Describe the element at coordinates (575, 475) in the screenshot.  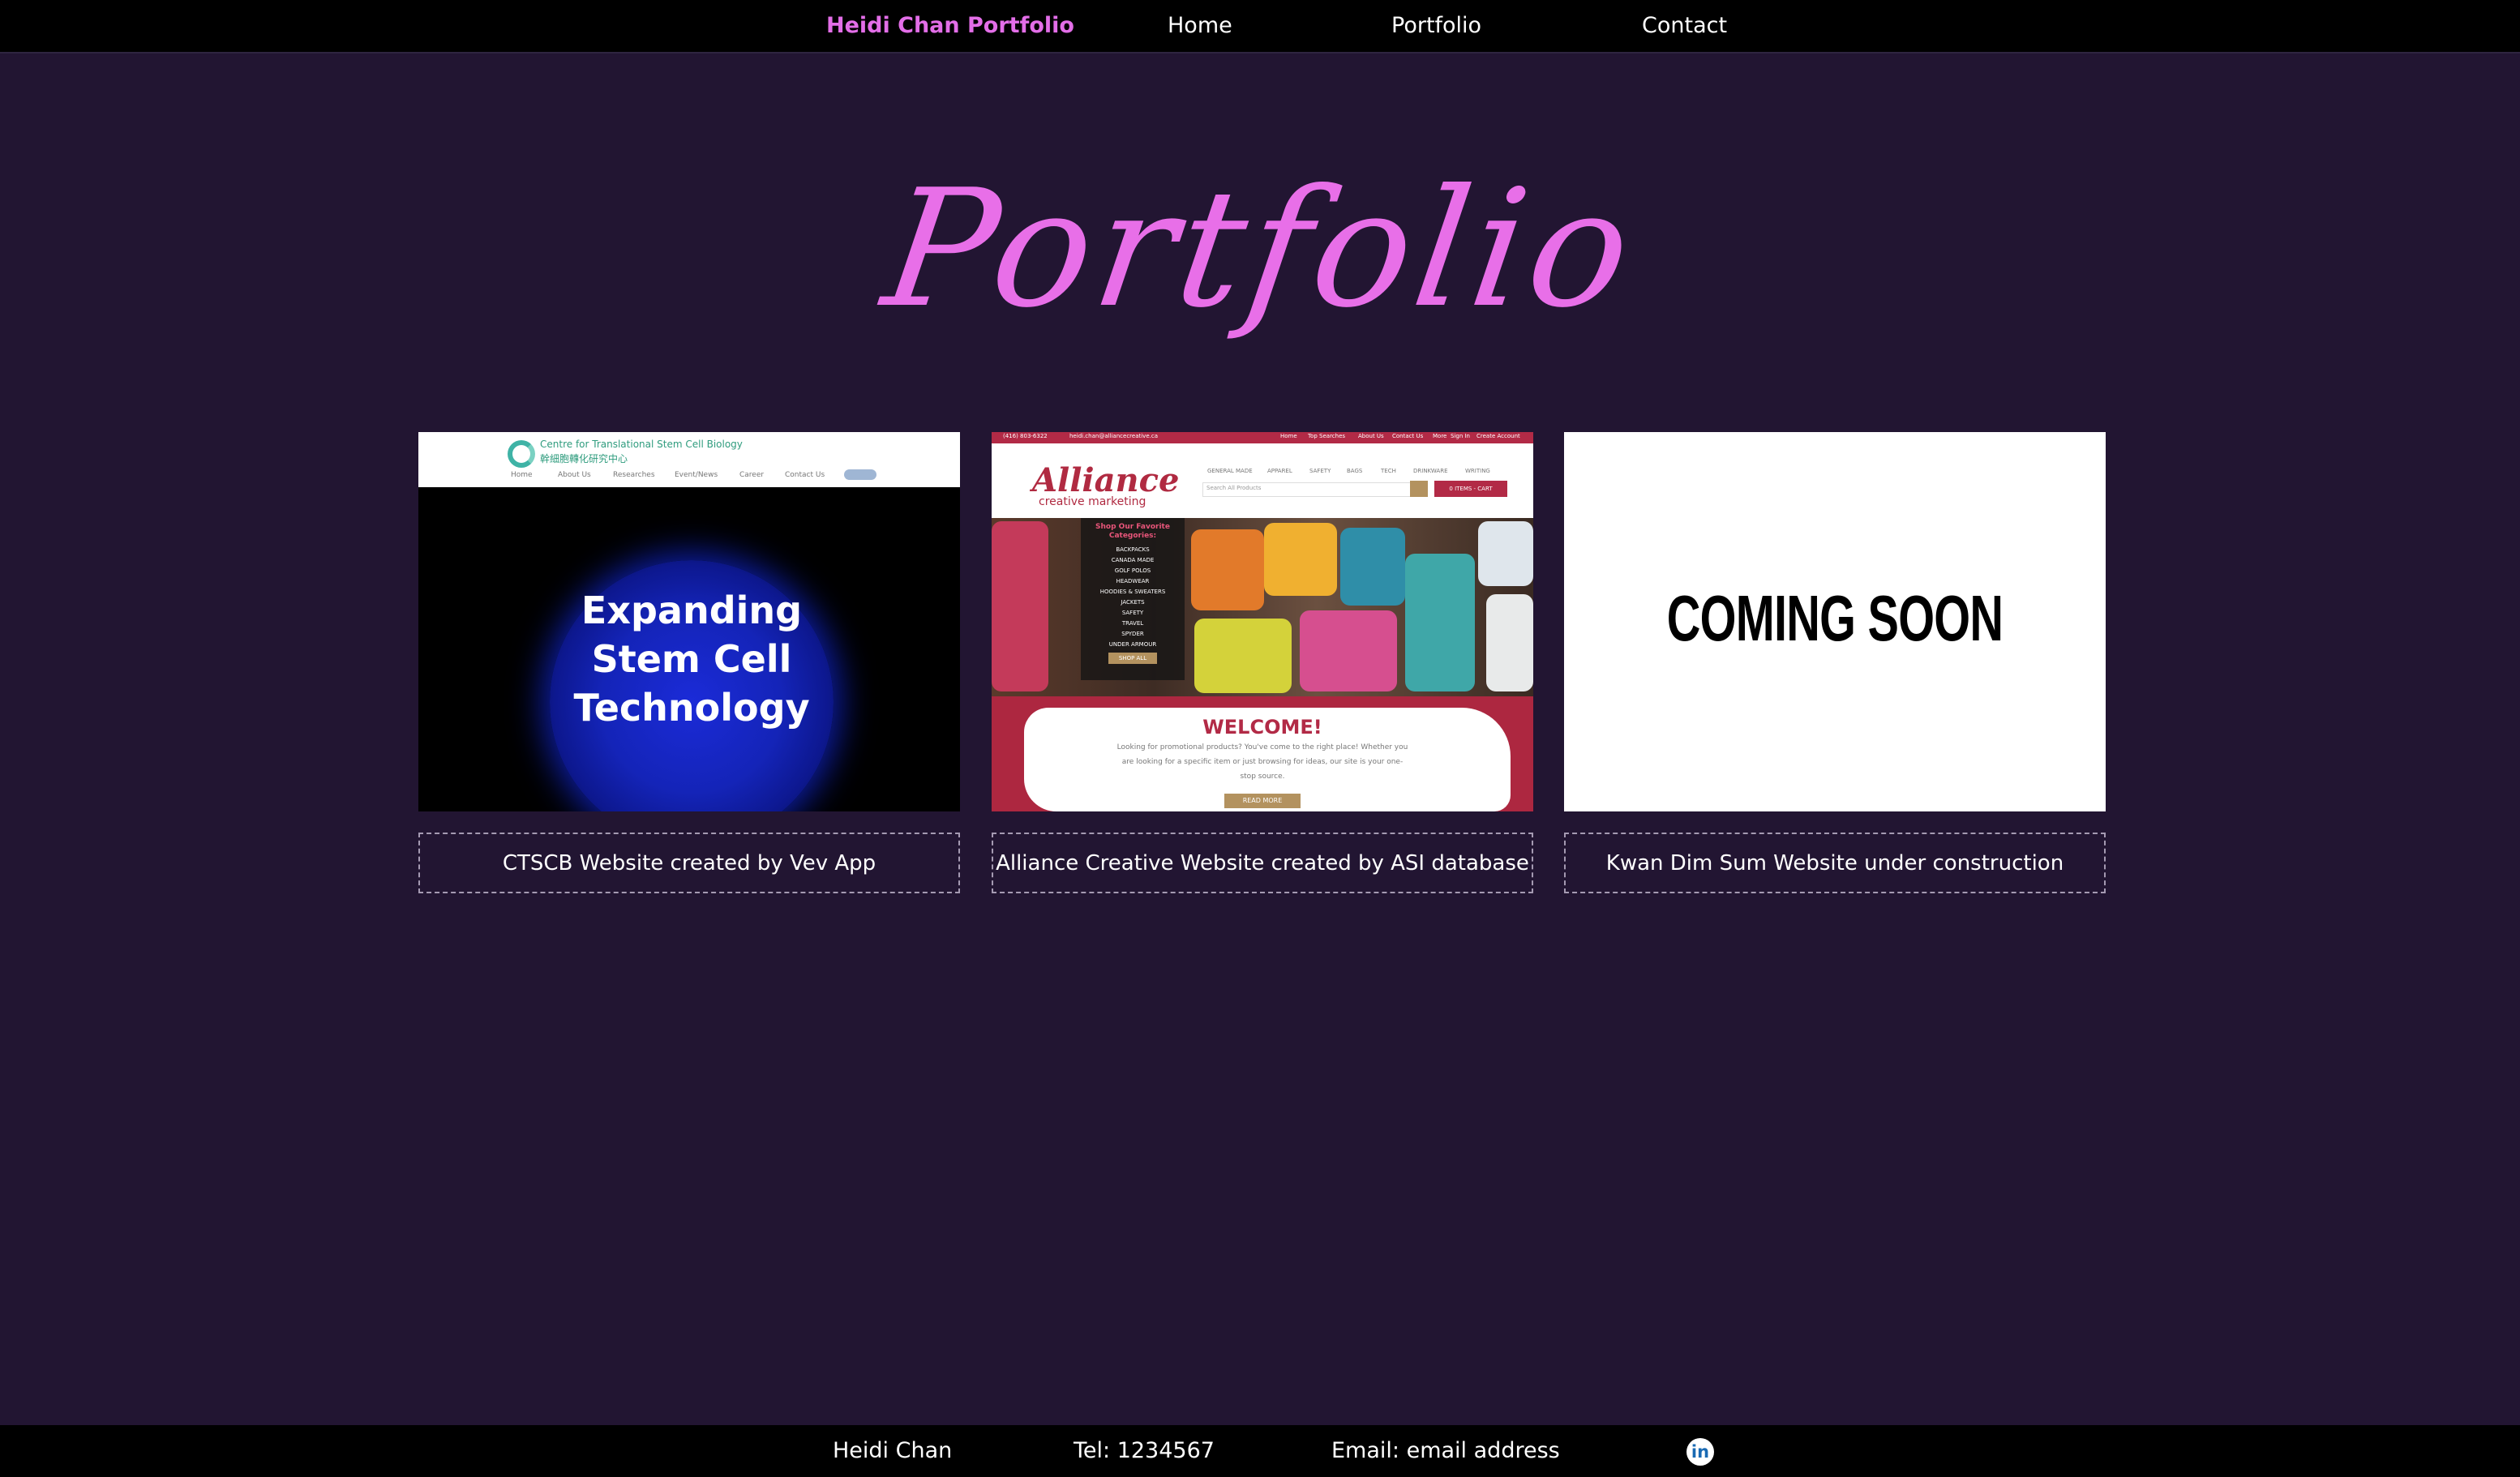
I see `ctscb-thumb-nav-item: About Us` at that location.